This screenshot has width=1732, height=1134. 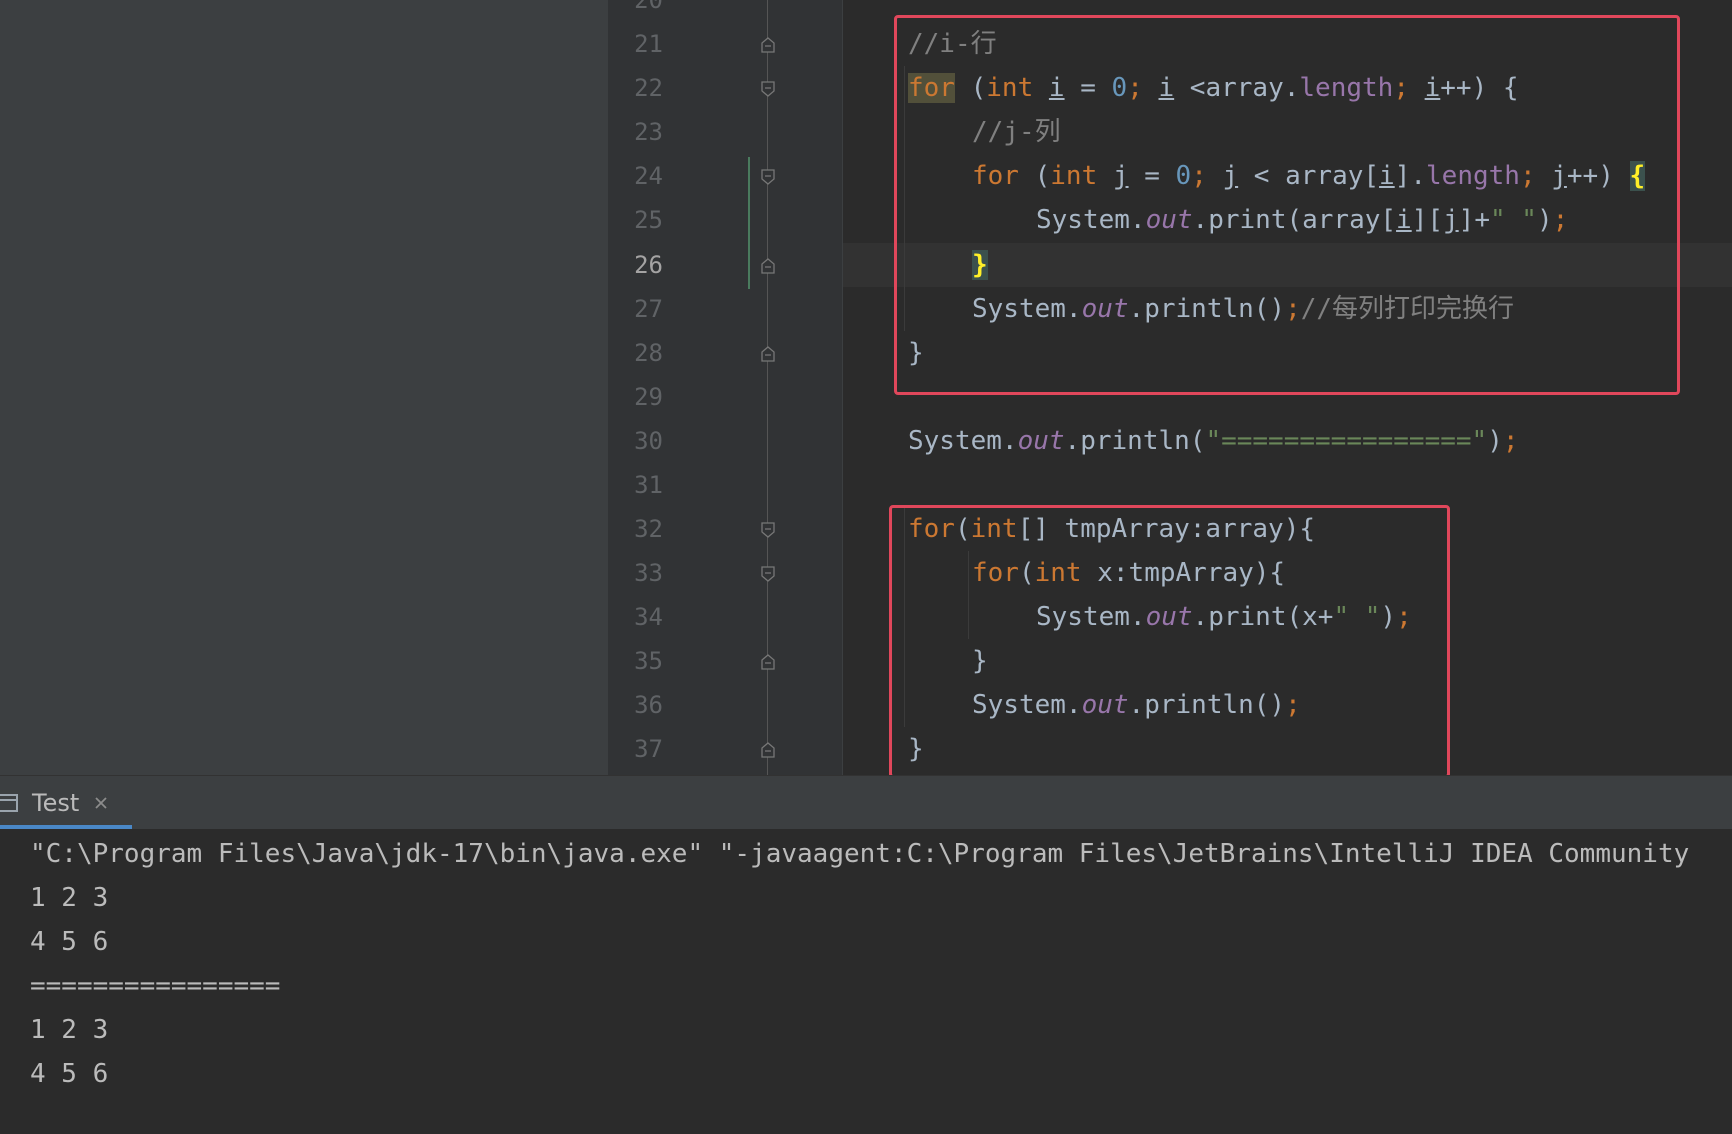 I want to click on code-line-30: System.out.println("================");, so click(x=1213, y=441).